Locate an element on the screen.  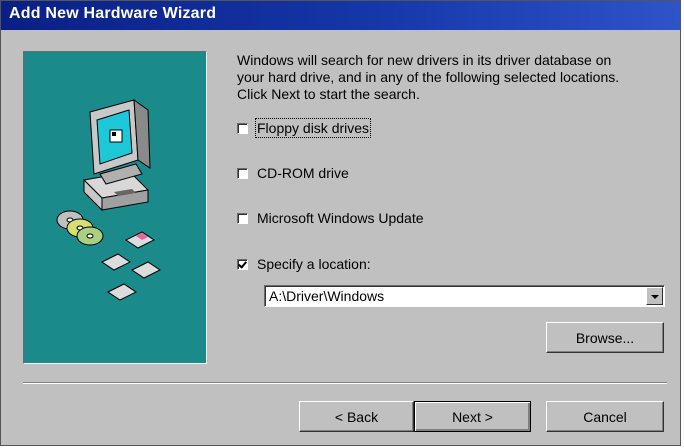
specify-location-label: Specify a location: is located at coordinates (314, 264).